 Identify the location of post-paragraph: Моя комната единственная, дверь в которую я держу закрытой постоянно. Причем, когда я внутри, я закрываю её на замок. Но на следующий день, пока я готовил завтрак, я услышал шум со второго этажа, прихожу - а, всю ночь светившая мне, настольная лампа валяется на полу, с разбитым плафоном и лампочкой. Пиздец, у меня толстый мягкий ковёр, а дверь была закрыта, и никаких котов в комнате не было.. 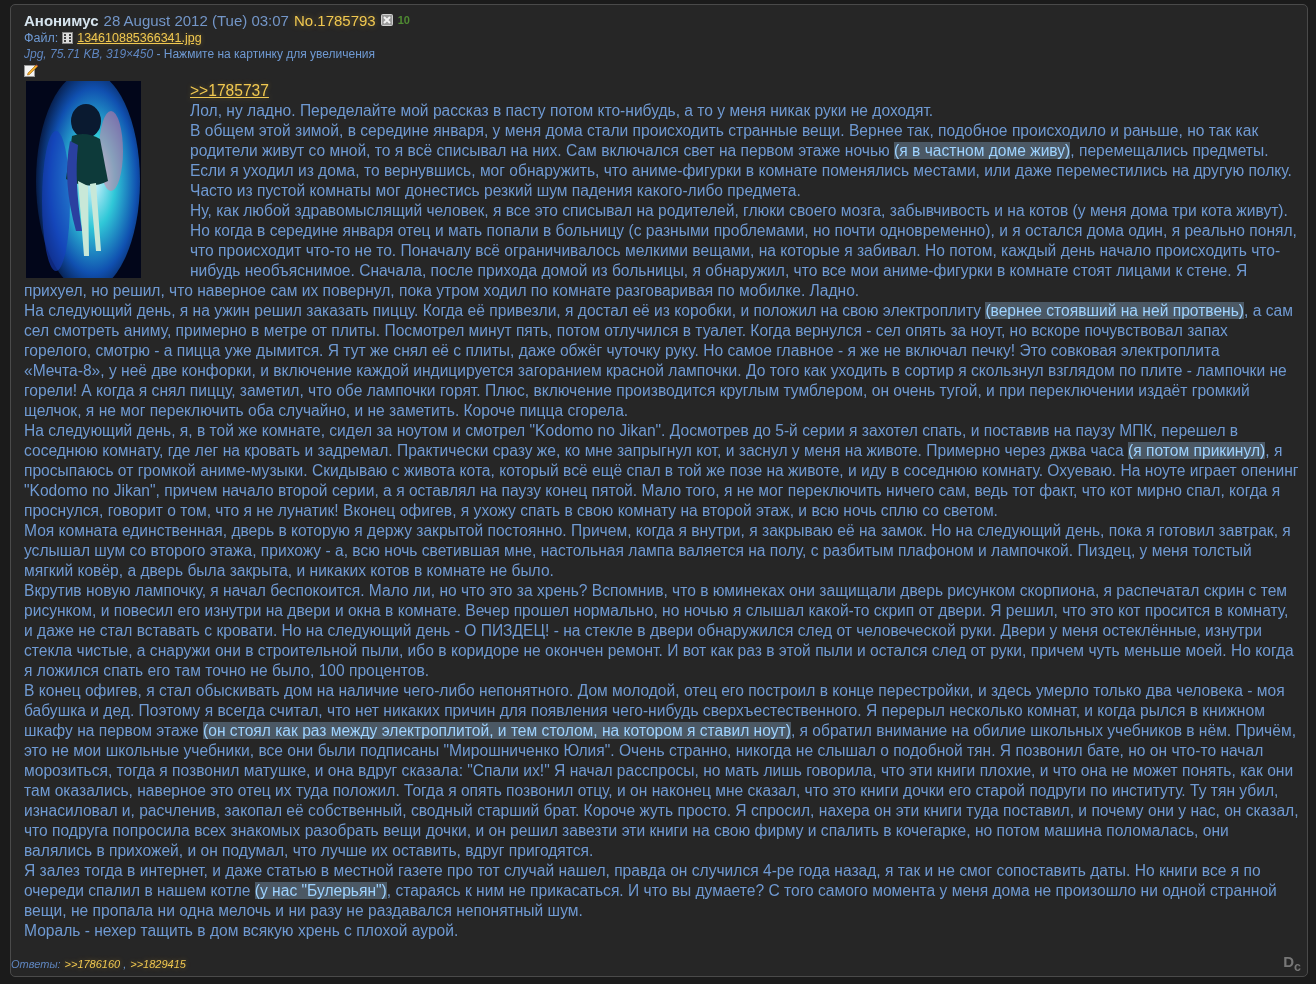
(658, 551).